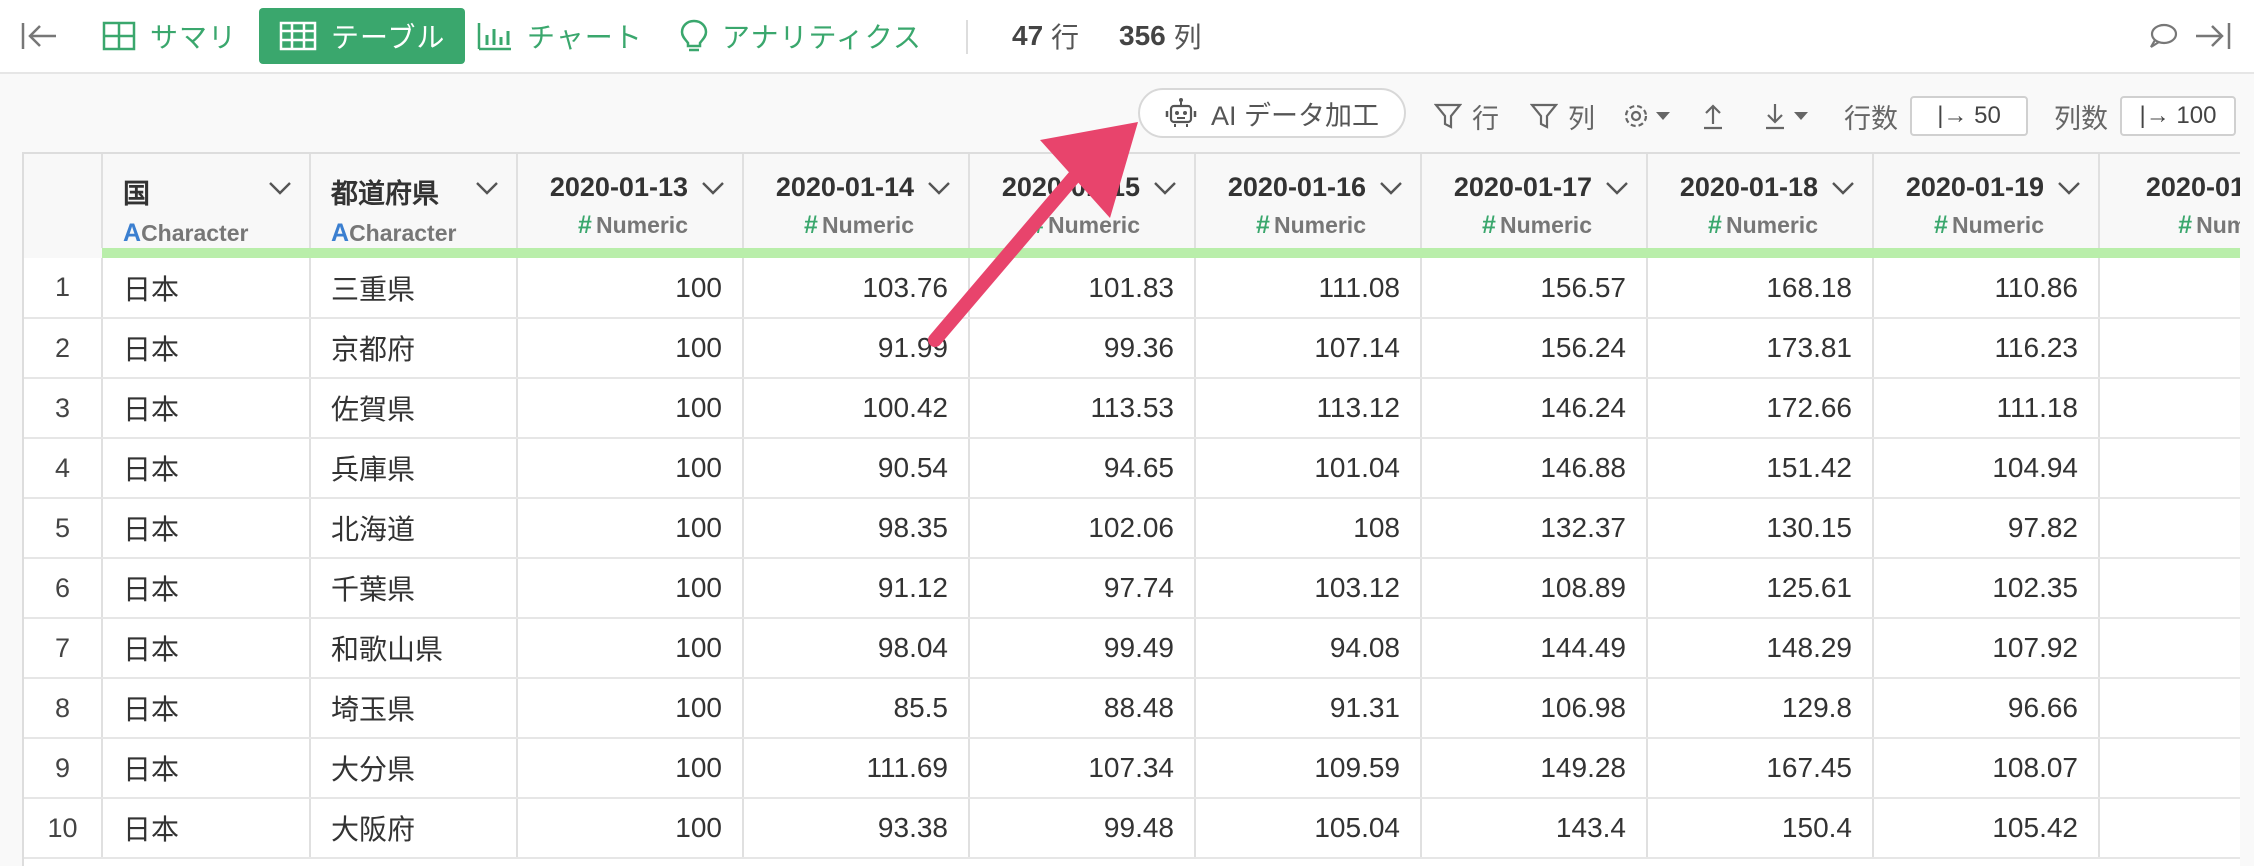  I want to click on table-cell: 113.53, so click(1082, 408).